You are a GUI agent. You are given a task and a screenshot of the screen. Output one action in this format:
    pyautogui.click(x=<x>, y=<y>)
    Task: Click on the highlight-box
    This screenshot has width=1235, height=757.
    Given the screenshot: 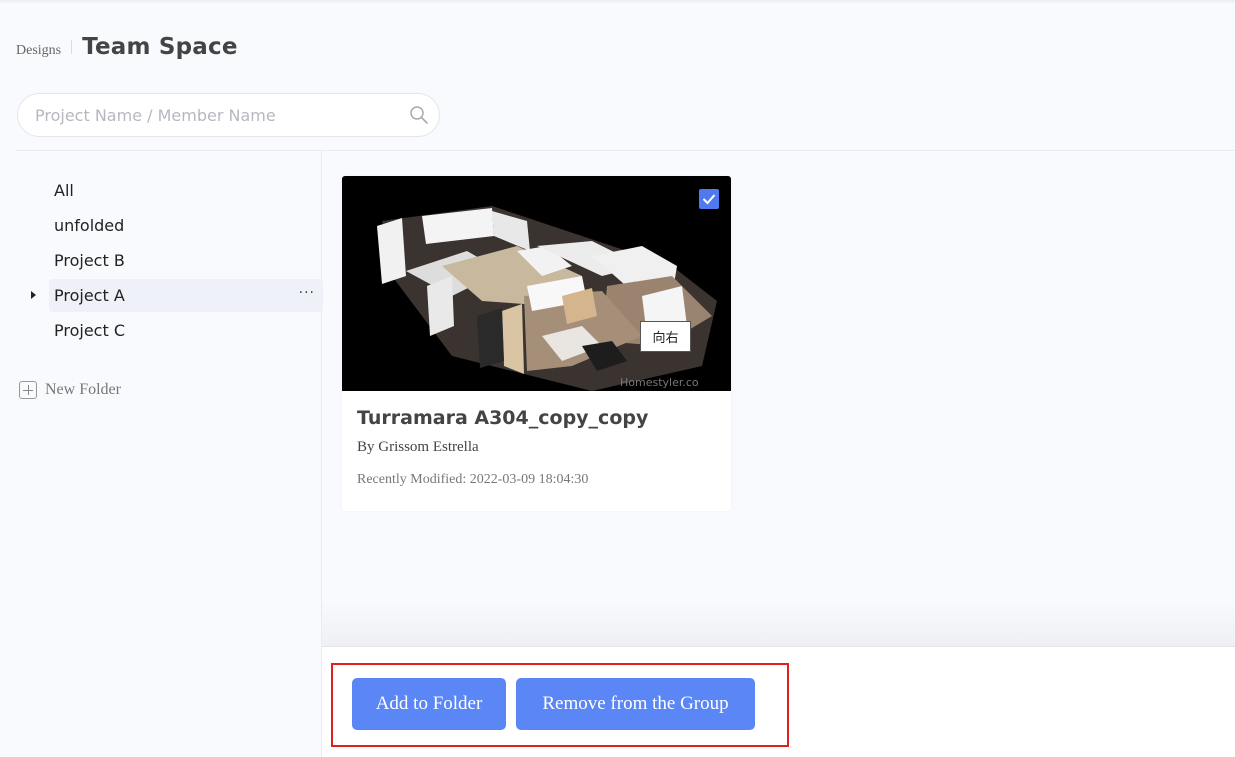 What is the action you would take?
    pyautogui.click(x=560, y=705)
    